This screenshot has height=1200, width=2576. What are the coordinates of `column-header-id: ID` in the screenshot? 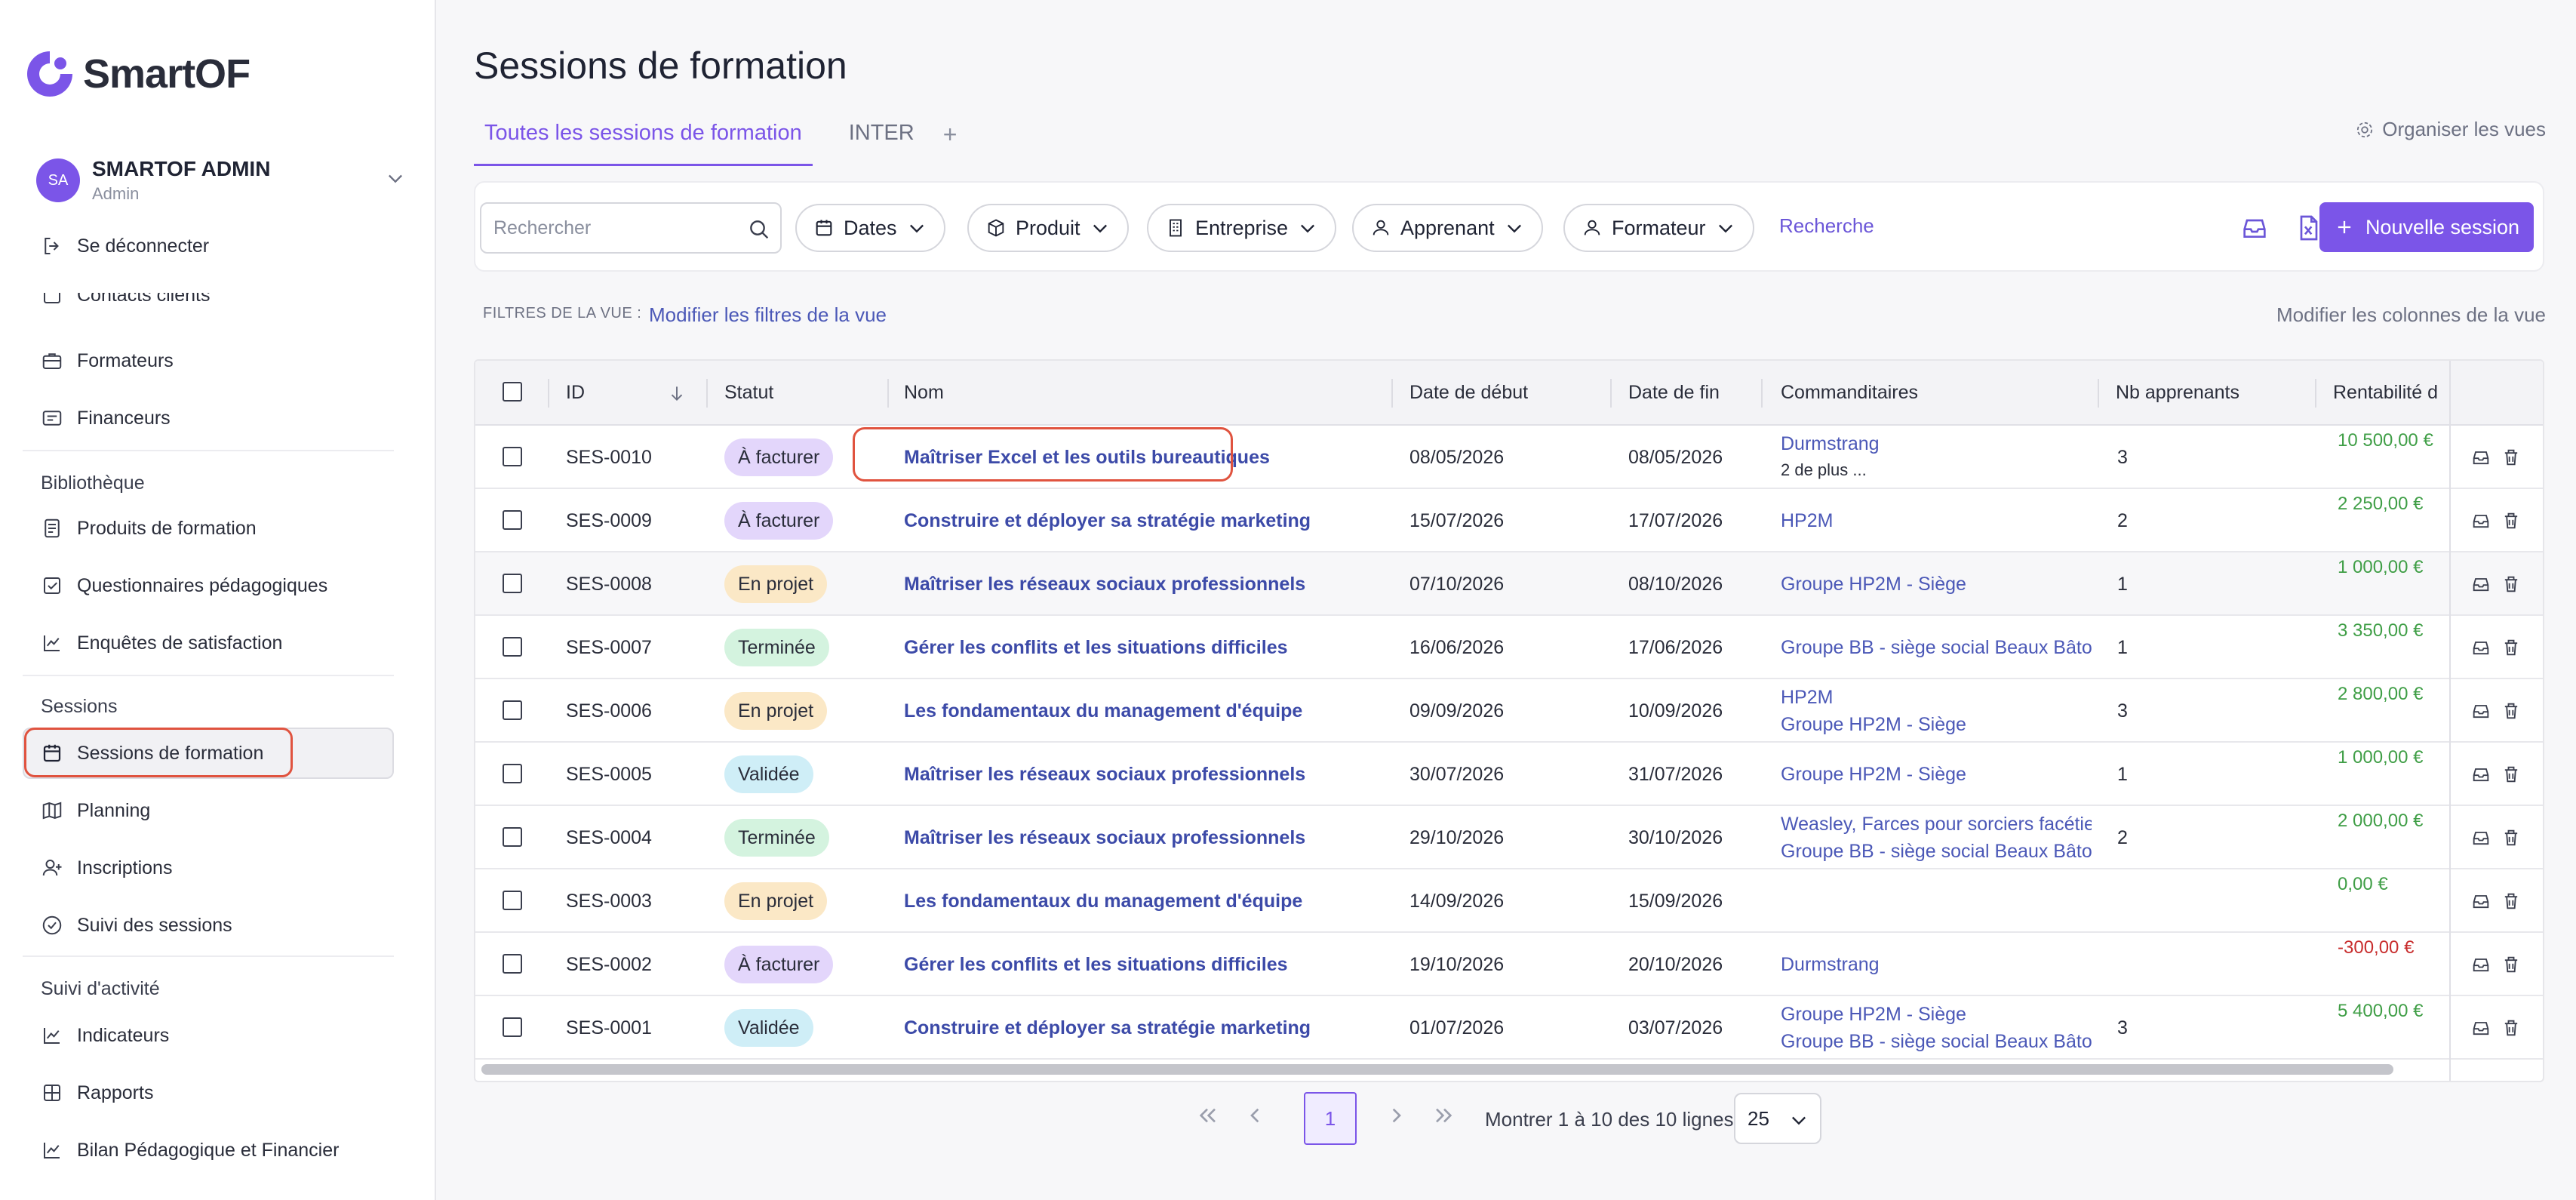 It's located at (575, 393).